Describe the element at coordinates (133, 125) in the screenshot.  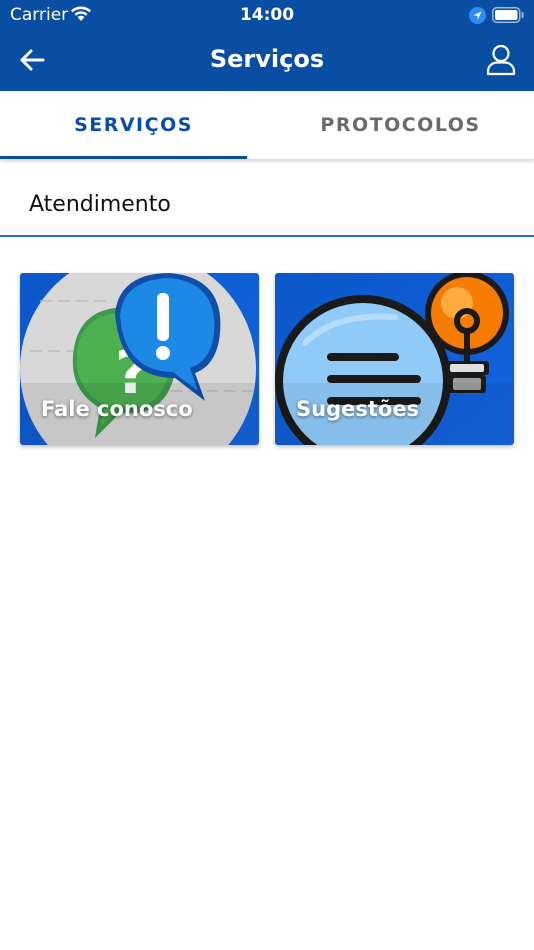
I see `tab-servicos: SERVIÇOS` at that location.